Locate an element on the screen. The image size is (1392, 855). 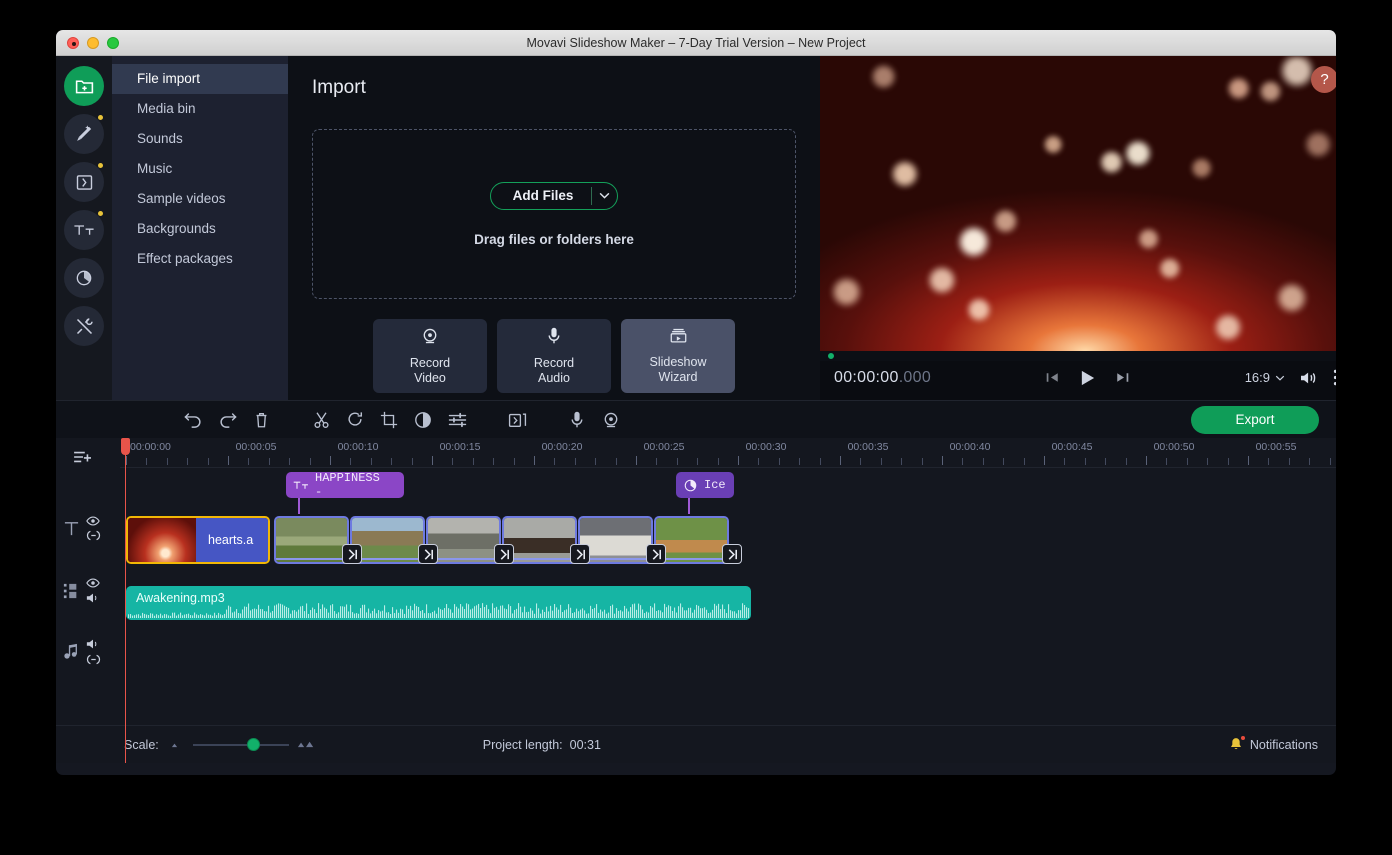
nav-item-sample-videos: Sample videos is located at coordinates (200, 199).